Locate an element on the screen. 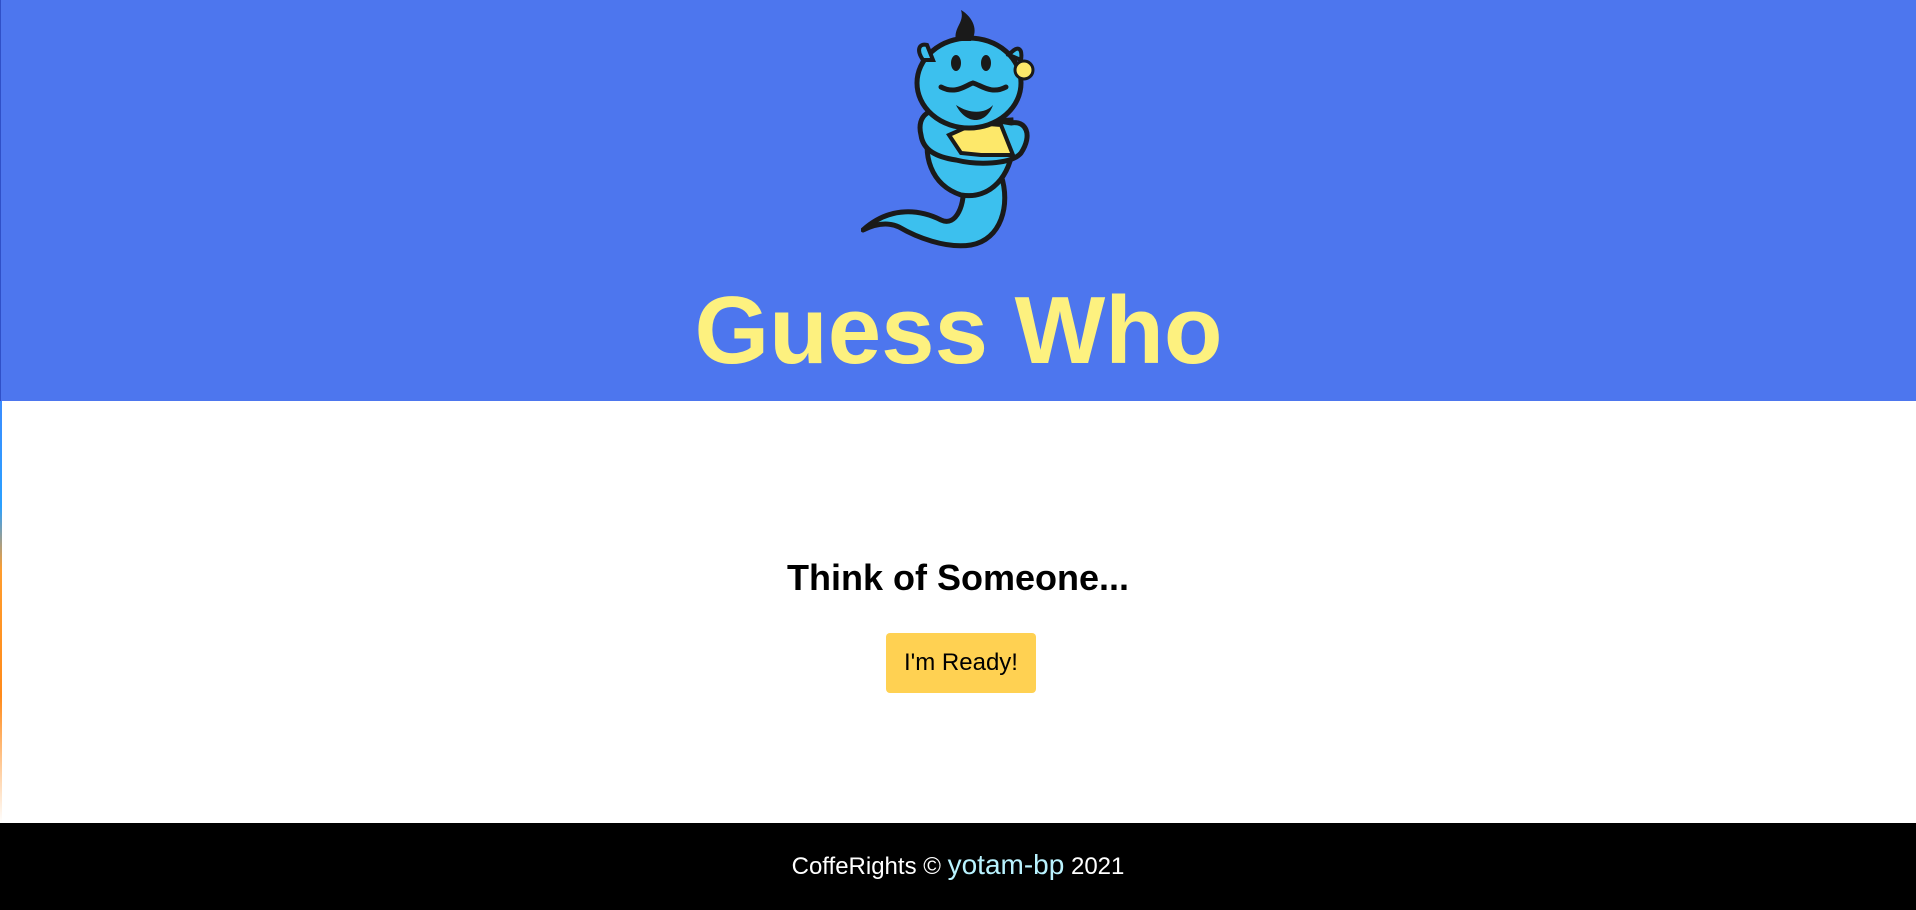 The height and width of the screenshot is (910, 1916). footer-text: CoffeRights © yotam-bp 2021 is located at coordinates (958, 866).